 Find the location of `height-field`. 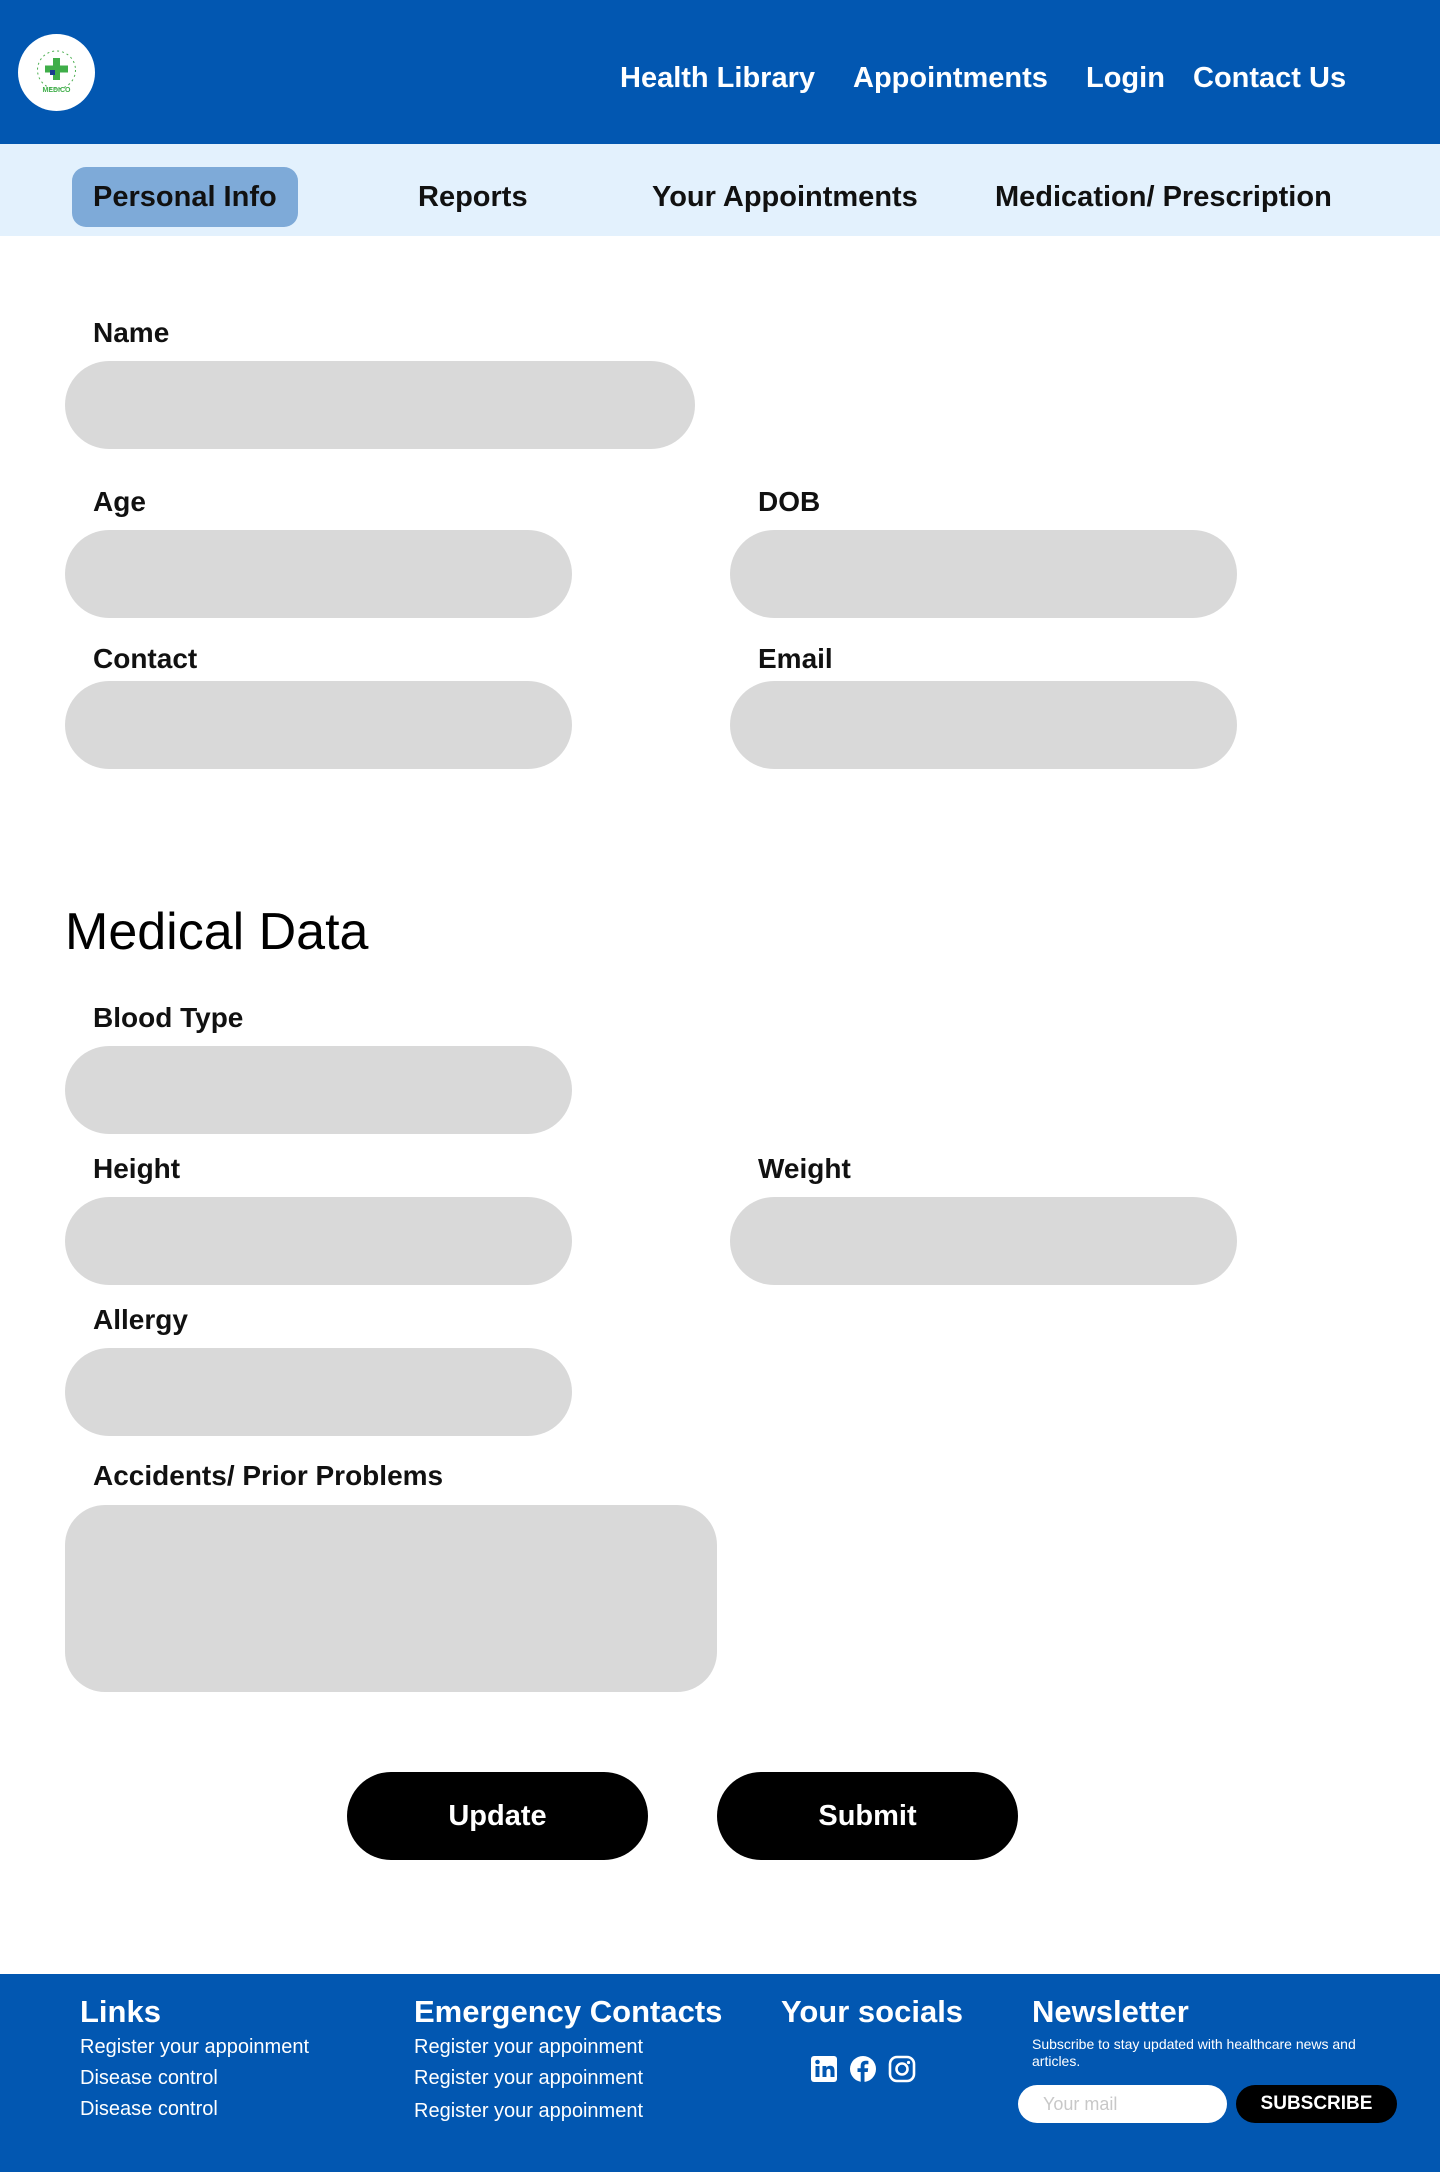

height-field is located at coordinates (318, 1241).